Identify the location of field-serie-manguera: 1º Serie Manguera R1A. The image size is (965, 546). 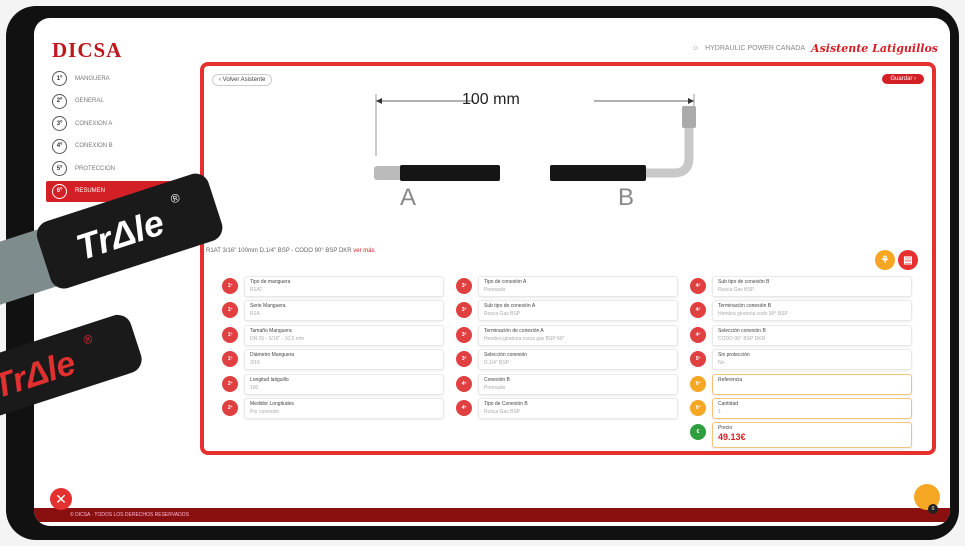
(333, 311).